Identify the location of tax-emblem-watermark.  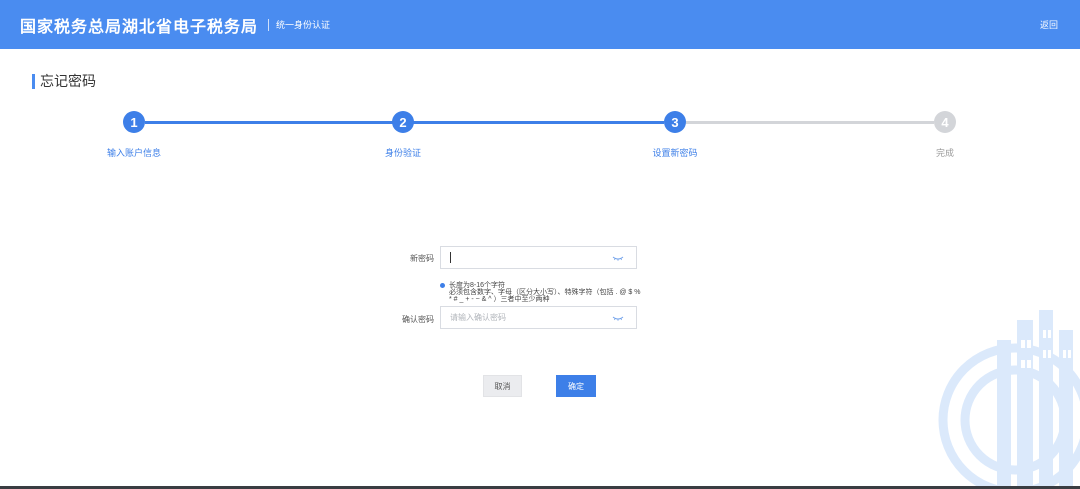
(1009, 399).